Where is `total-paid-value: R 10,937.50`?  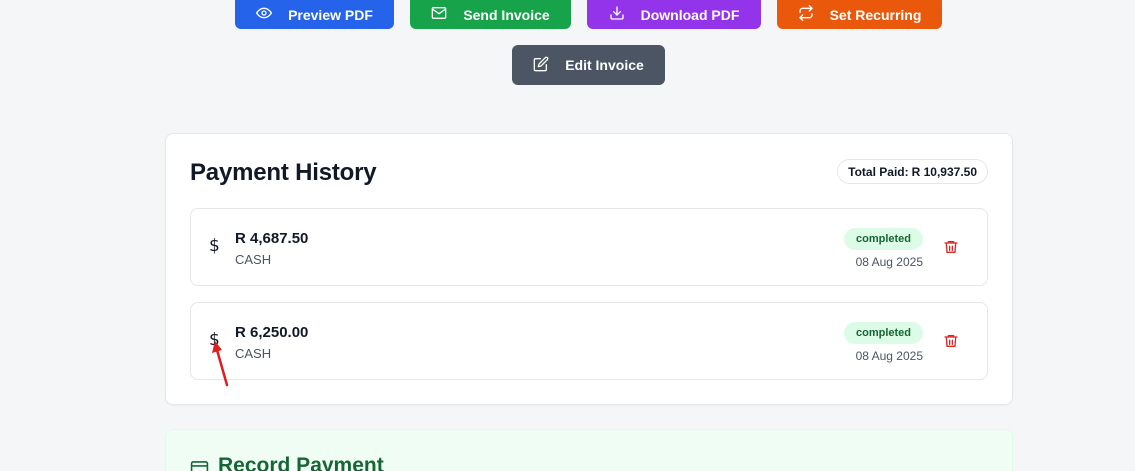
total-paid-value: R 10,937.50 is located at coordinates (944, 171).